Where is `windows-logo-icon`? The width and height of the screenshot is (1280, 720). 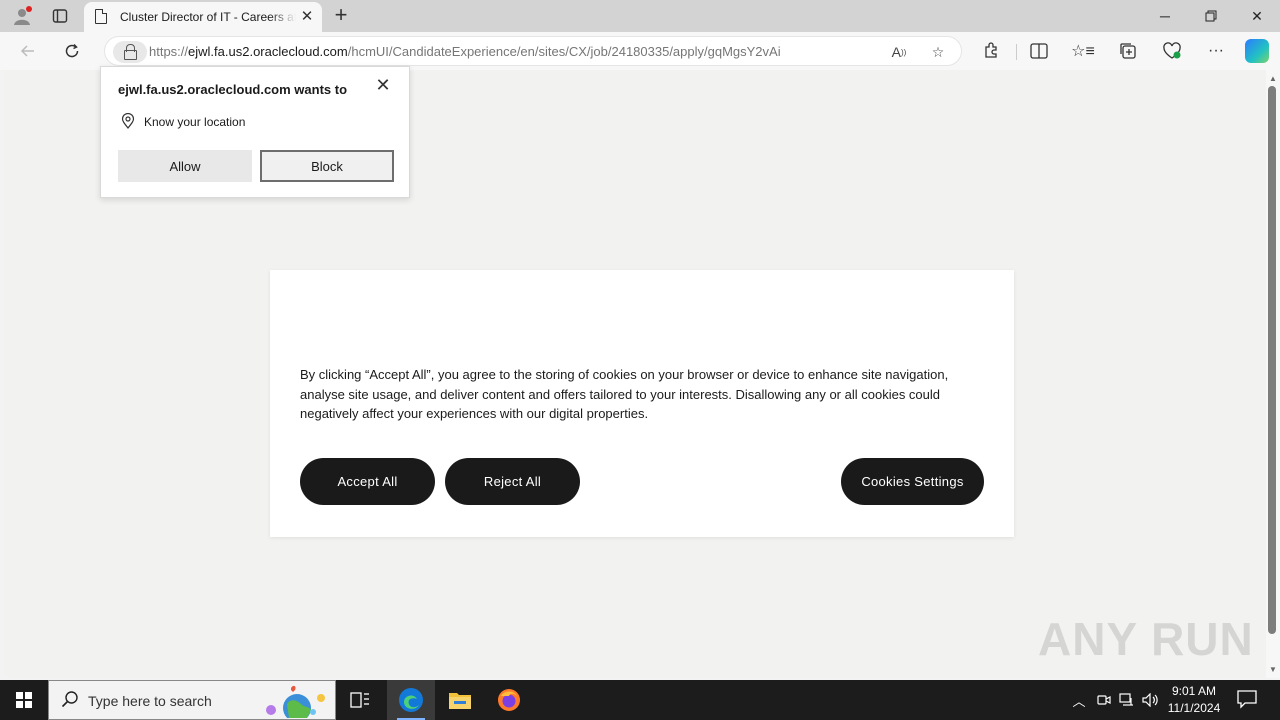 windows-logo-icon is located at coordinates (24, 700).